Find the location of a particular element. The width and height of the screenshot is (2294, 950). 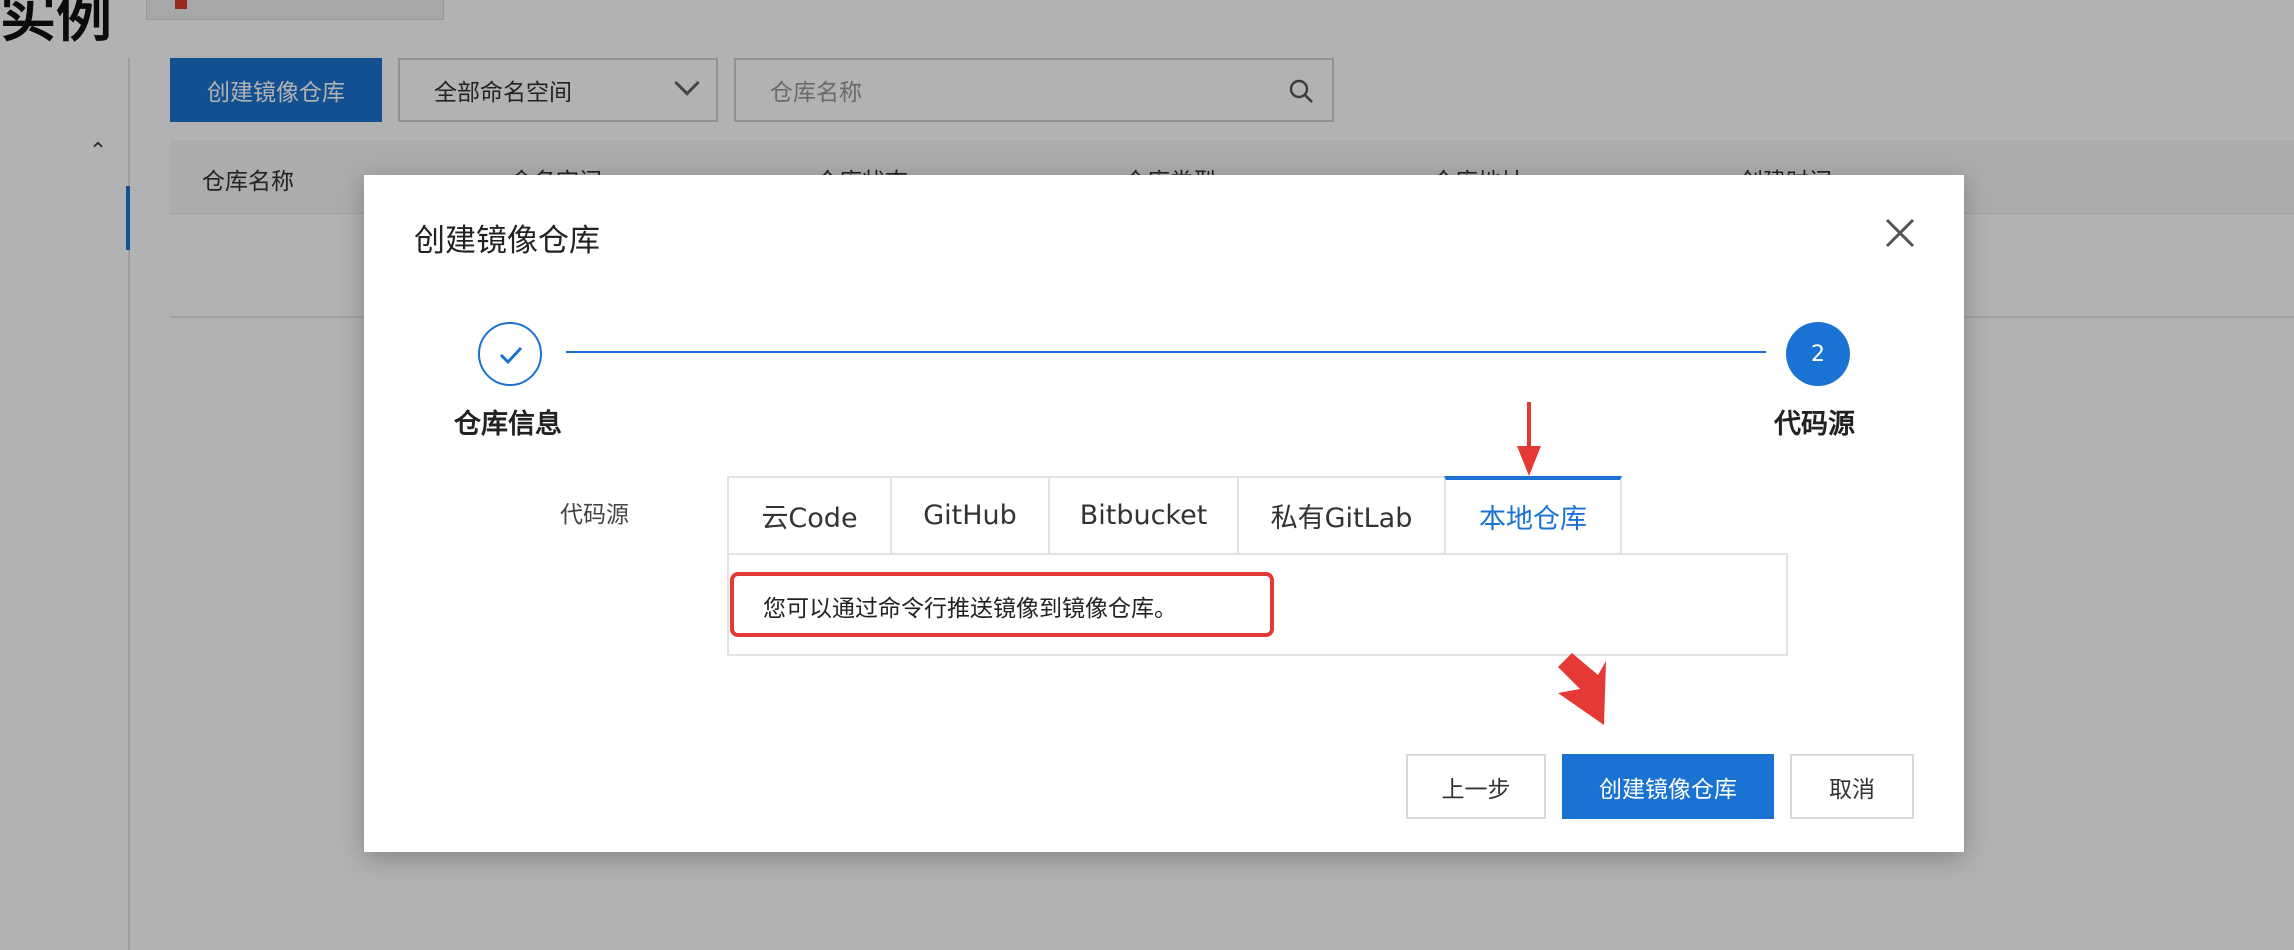

check-icon is located at coordinates (511, 355).